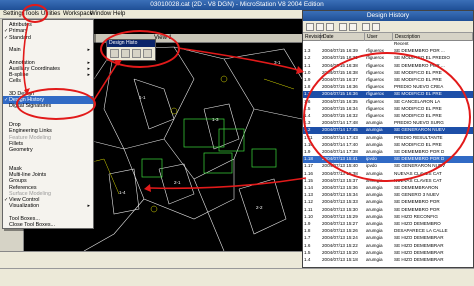 The width and height of the screenshot is (474, 286). What do you see at coordinates (320, 27) in the screenshot?
I see `save-icon` at bounding box center [320, 27].